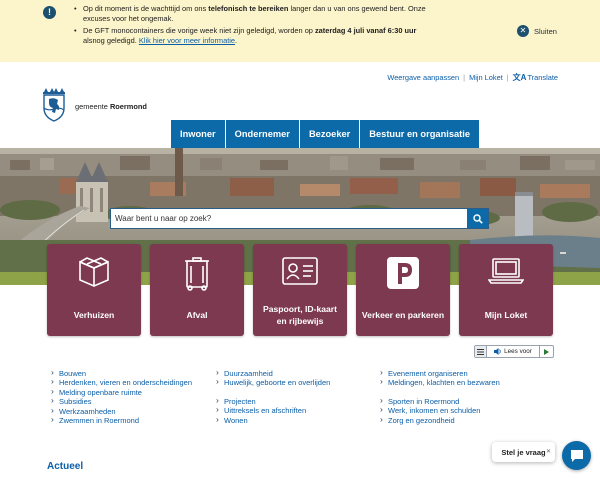 Image resolution: width=600 pixels, height=480 pixels. I want to click on waste-bin-icon, so click(197, 274).